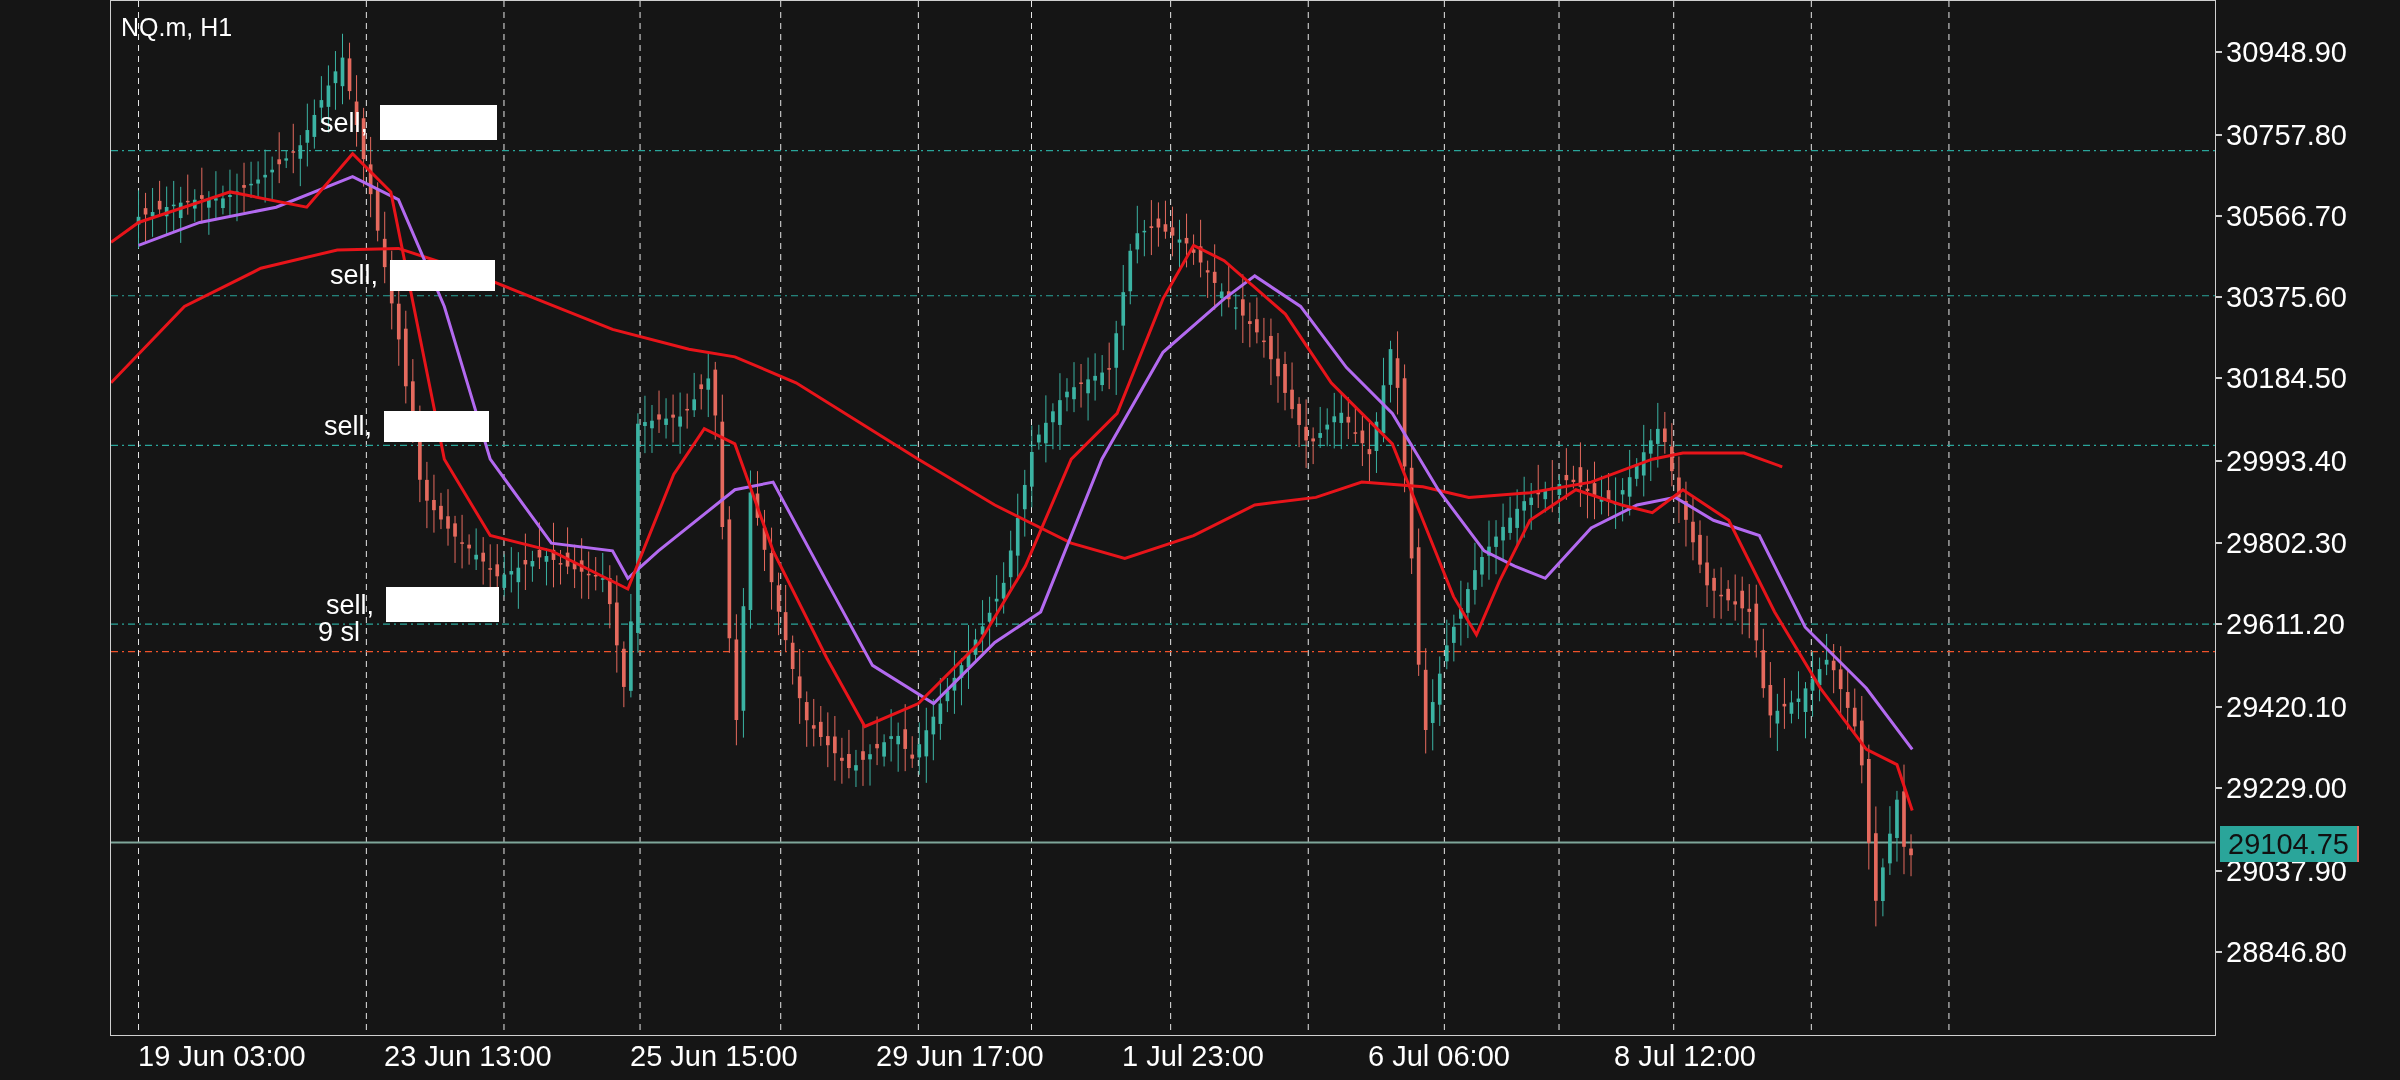 This screenshot has width=2400, height=1080. What do you see at coordinates (2285, 624) in the screenshot?
I see `price-label: 29611.20` at bounding box center [2285, 624].